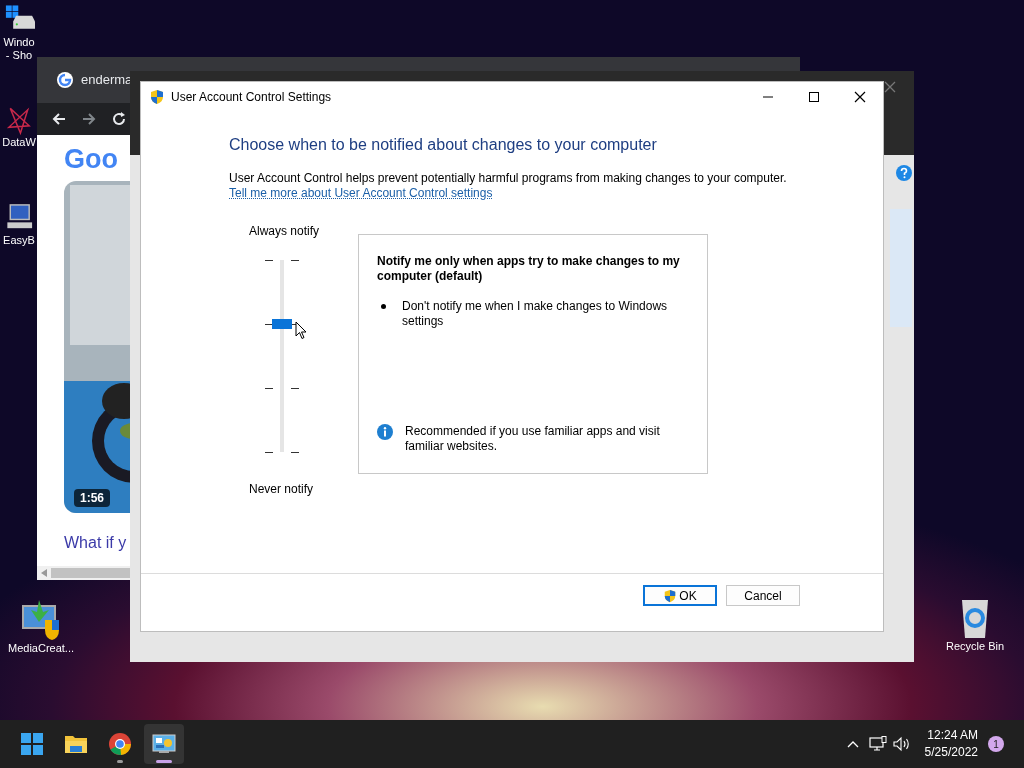 This screenshot has width=1024, height=768. I want to click on taskbar-button, so click(164, 744).